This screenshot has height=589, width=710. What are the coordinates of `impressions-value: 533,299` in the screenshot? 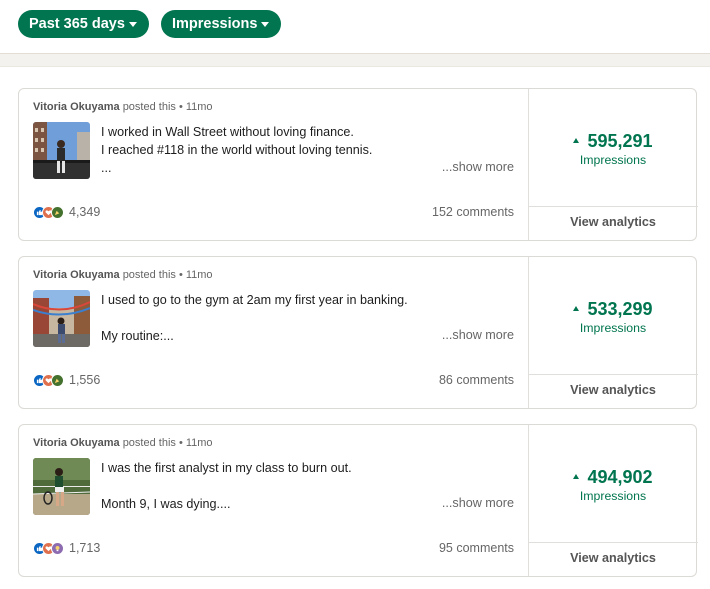 It's located at (613, 309).